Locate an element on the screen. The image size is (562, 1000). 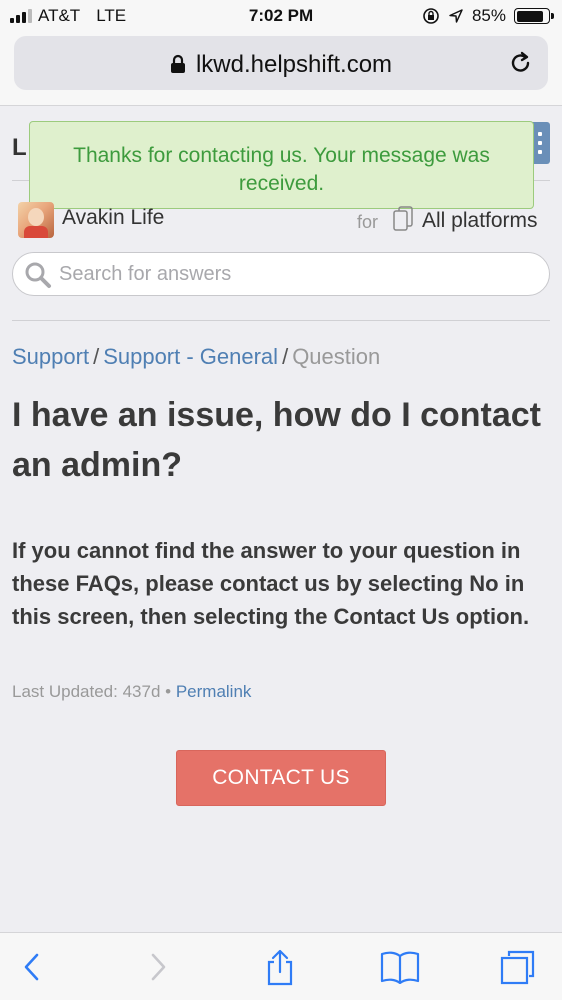
browser-toolbar is located at coordinates (281, 966).